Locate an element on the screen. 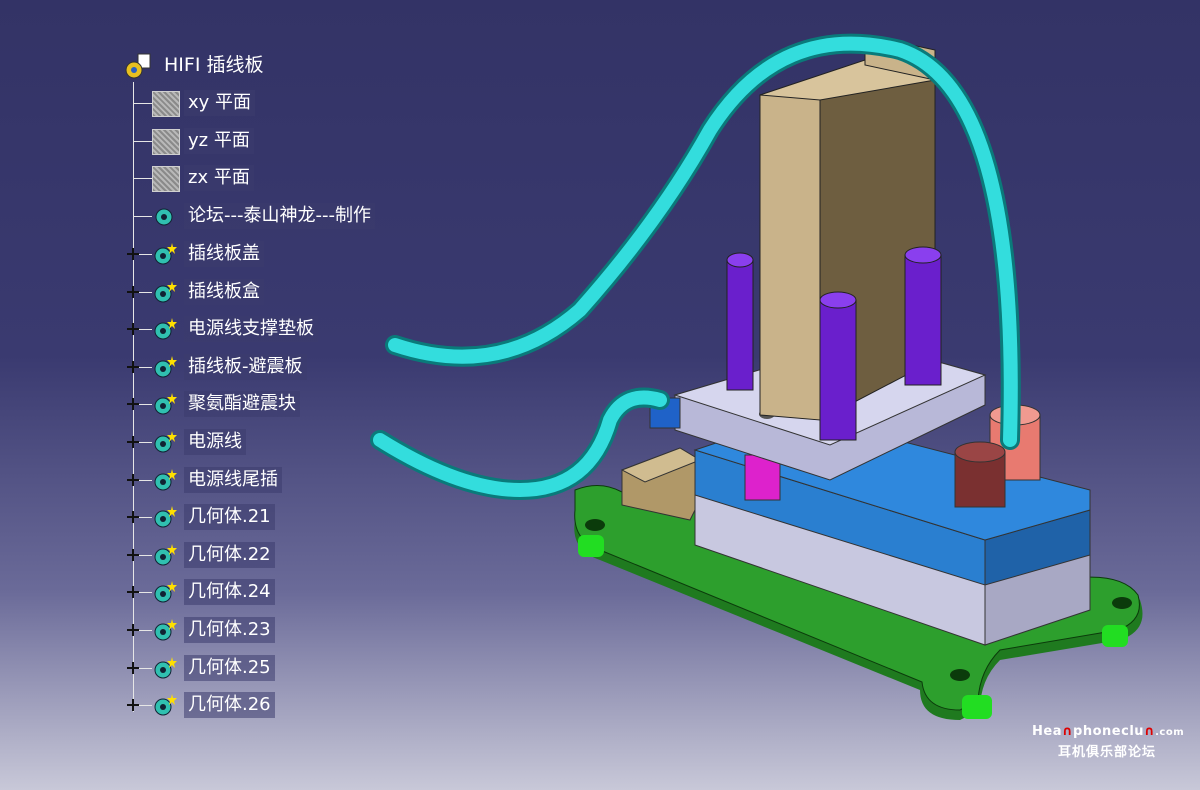  part-icon is located at coordinates (138, 66).